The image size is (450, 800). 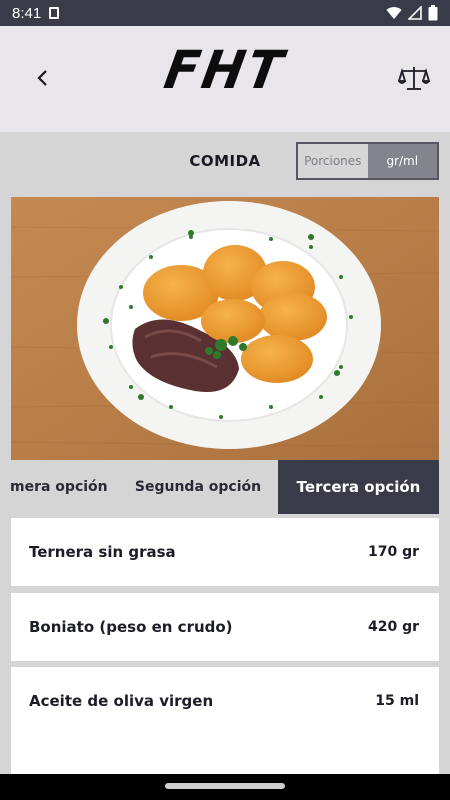 I want to click on balance-scale-icon, so click(x=414, y=78).